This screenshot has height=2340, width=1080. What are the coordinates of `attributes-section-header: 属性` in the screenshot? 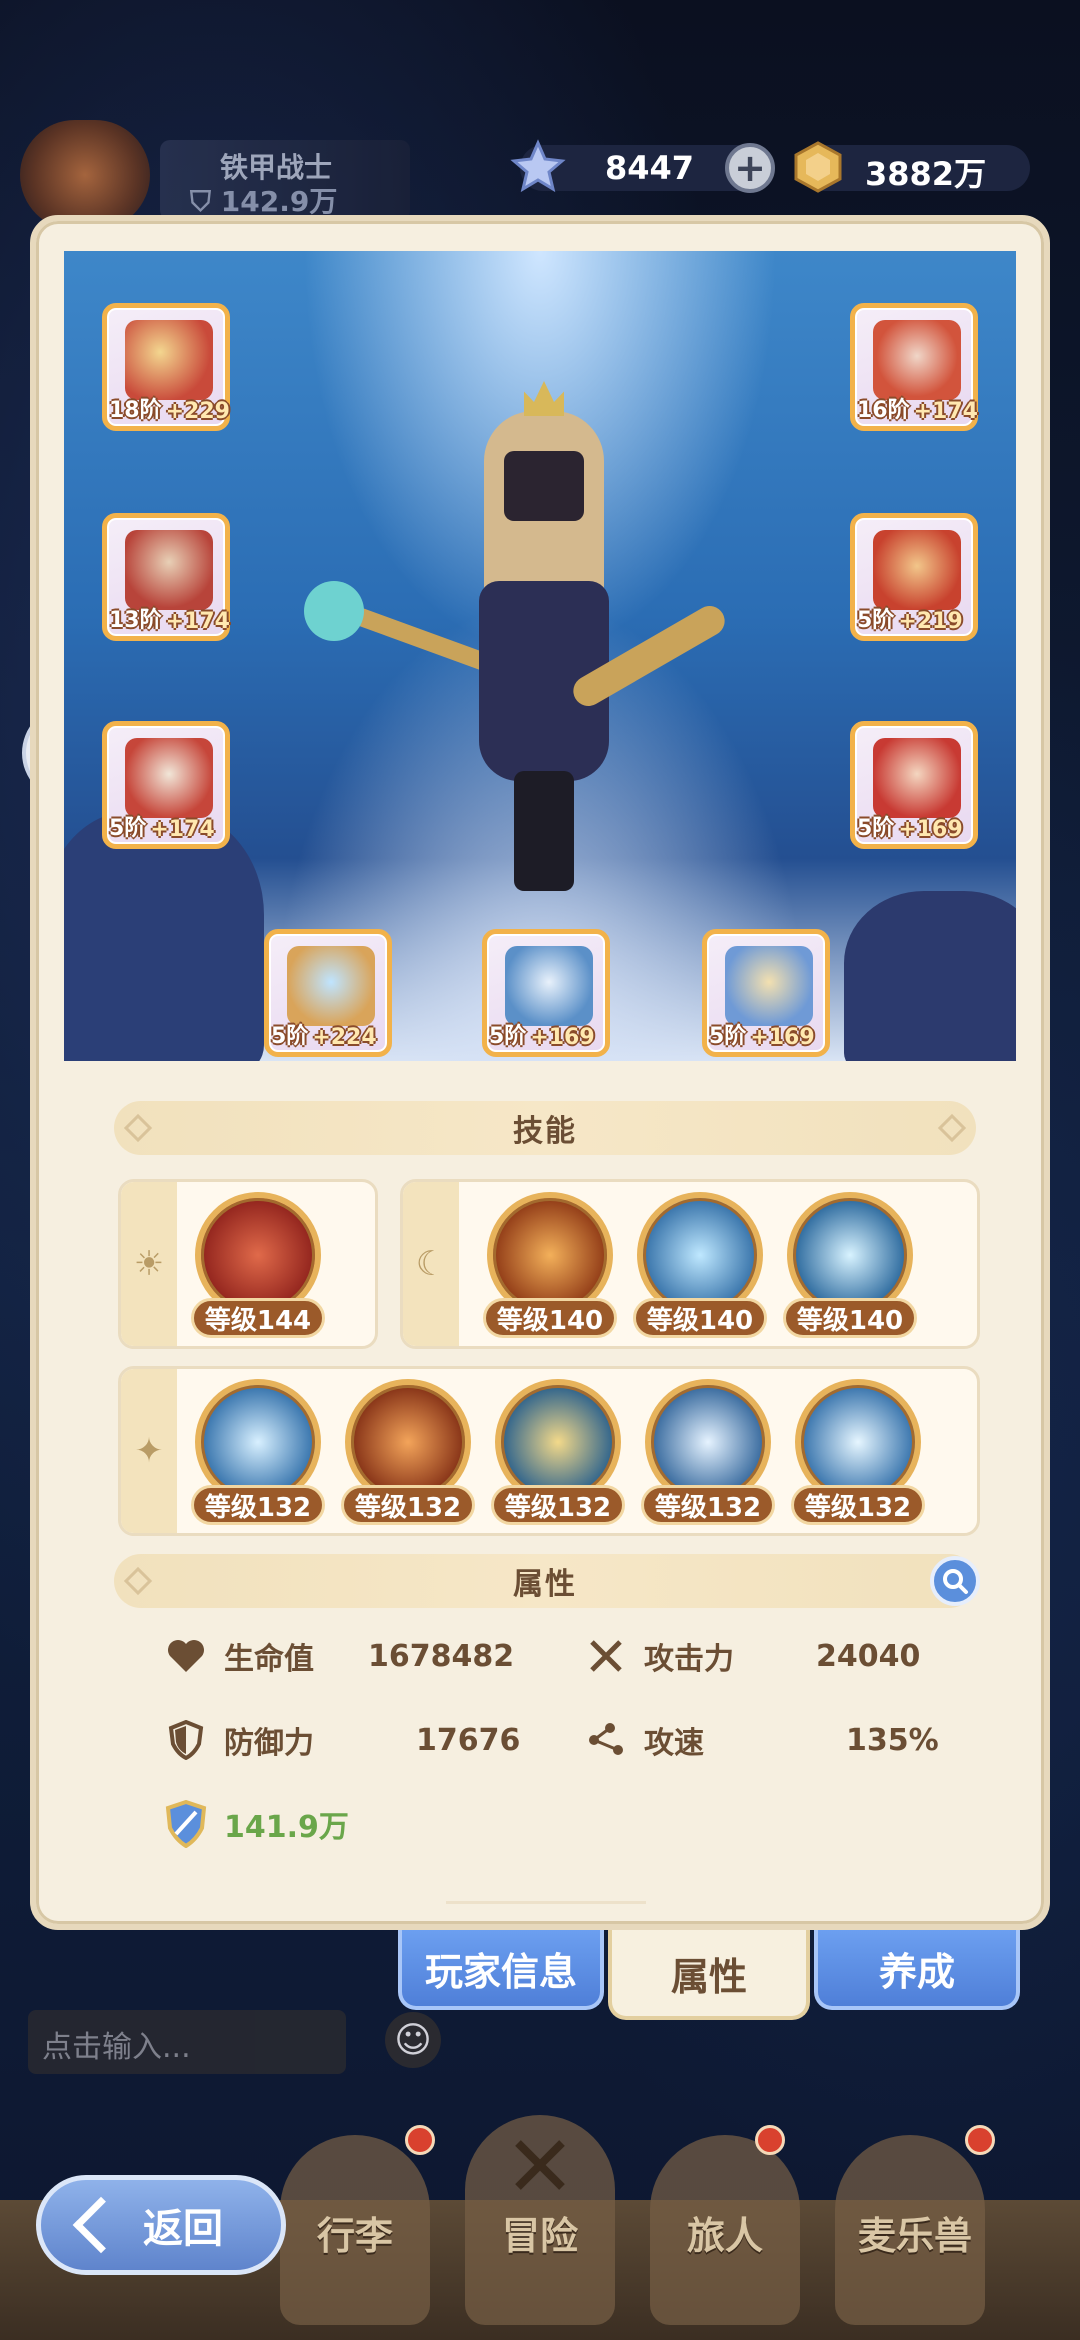 It's located at (547, 1581).